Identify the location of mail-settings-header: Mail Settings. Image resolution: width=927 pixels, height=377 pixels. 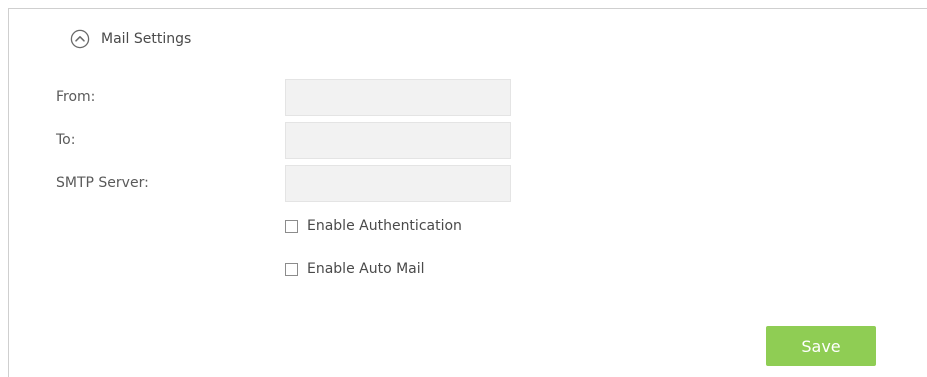
(130, 39).